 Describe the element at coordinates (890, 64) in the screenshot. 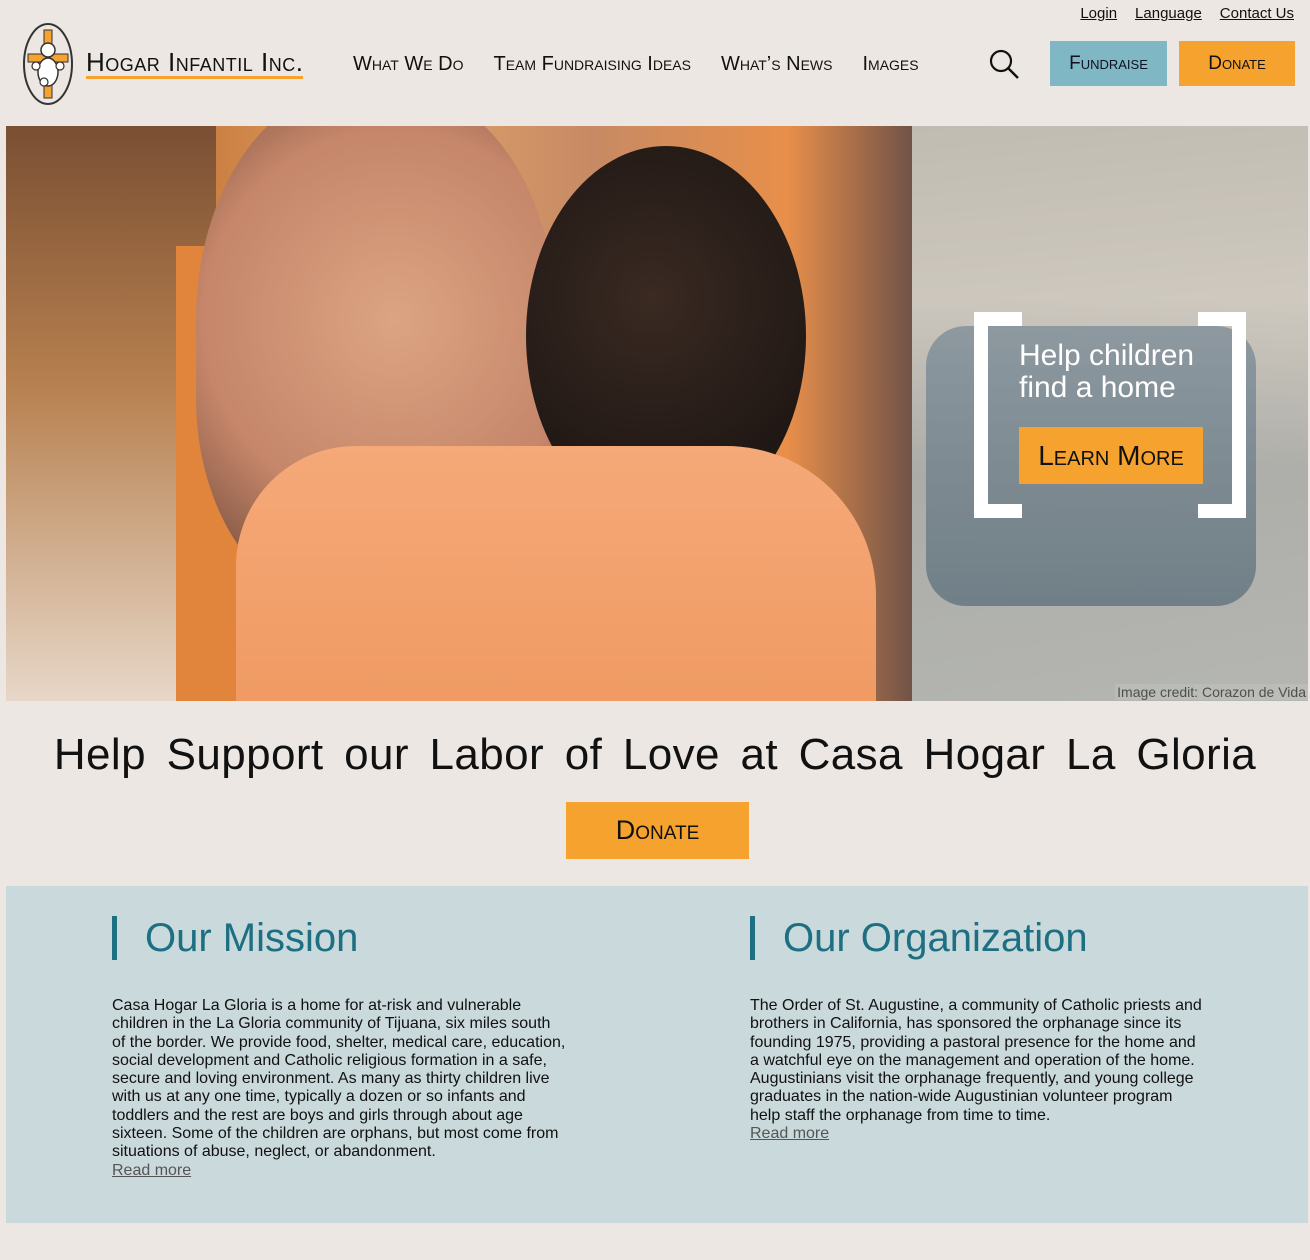

I see `nav-images: Images` at that location.